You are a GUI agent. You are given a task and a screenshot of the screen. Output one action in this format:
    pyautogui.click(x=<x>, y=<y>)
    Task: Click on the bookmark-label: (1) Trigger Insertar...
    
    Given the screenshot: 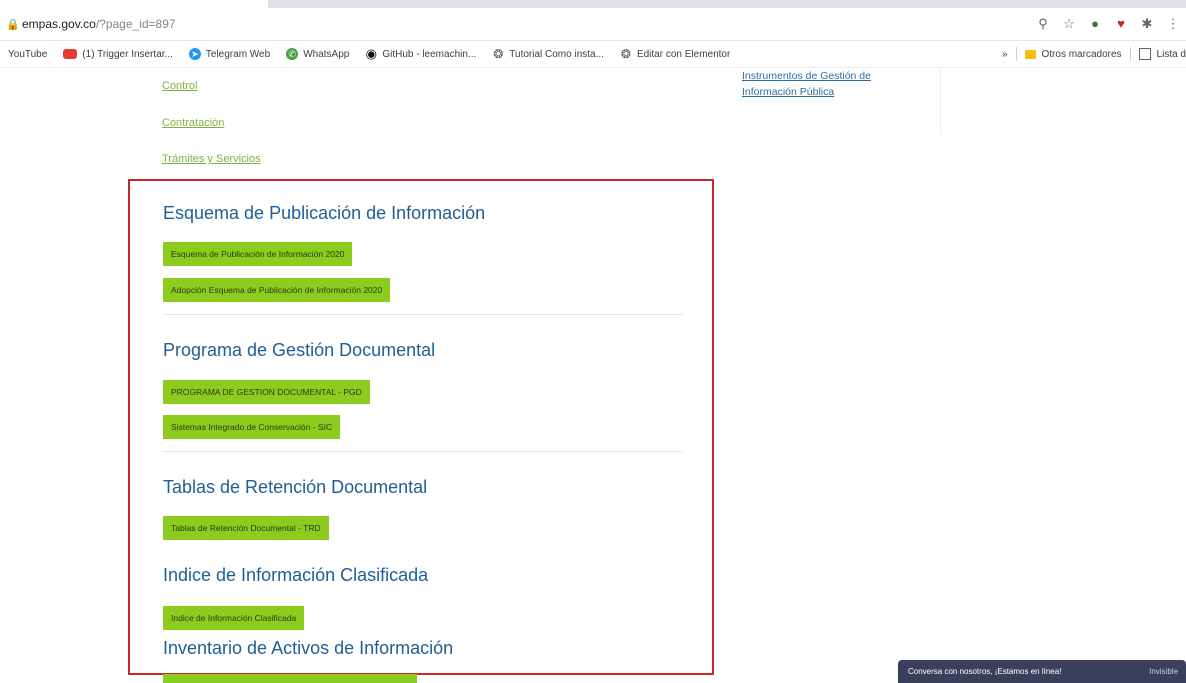 What is the action you would take?
    pyautogui.click(x=127, y=54)
    